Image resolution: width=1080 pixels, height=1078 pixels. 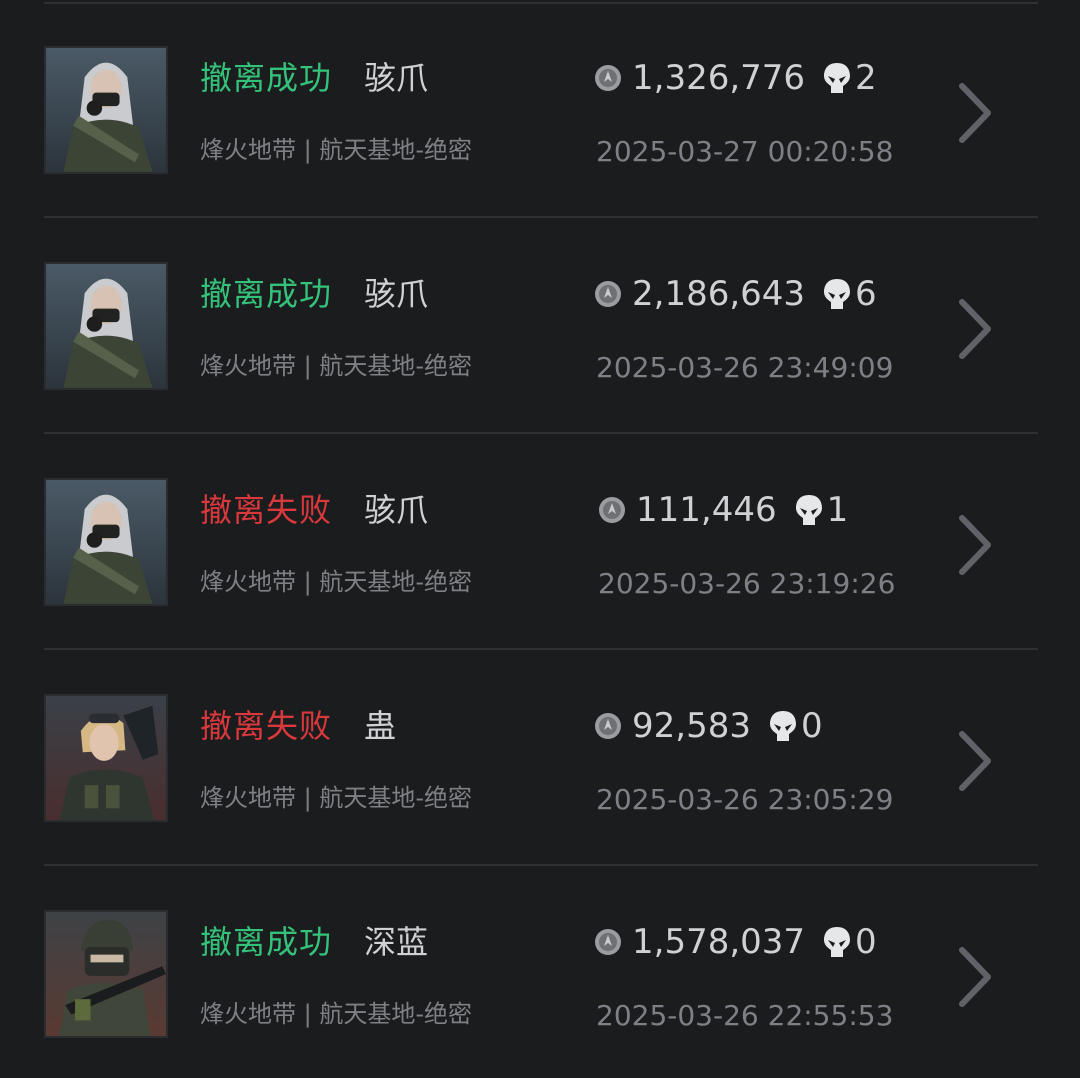 I want to click on match-timestamp: 2025-03-26 22:55:53, so click(x=745, y=1015).